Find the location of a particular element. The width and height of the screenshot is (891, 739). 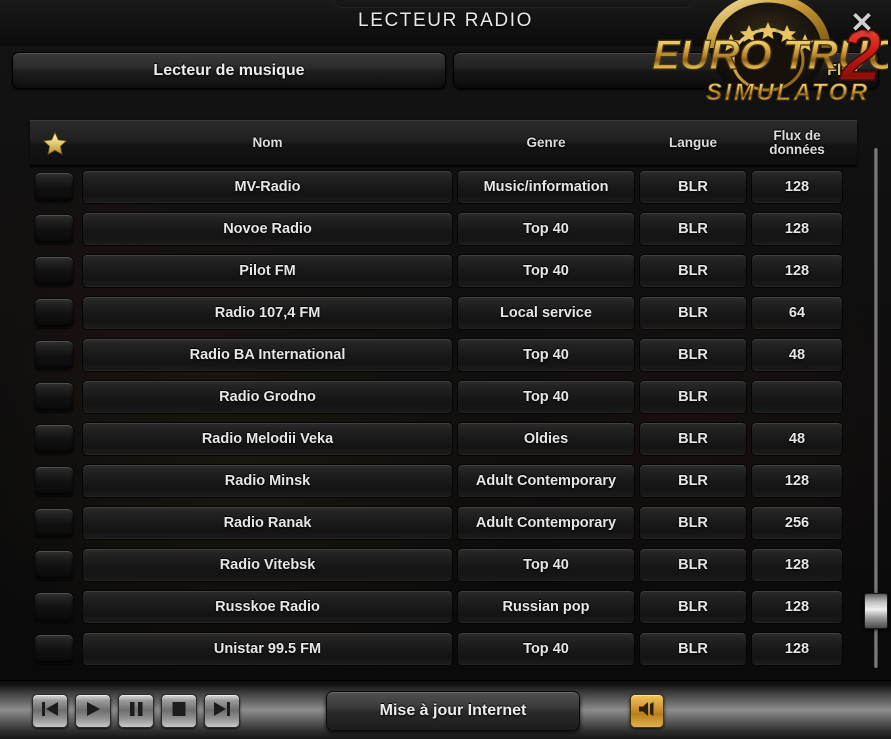

play-button is located at coordinates (93, 711).